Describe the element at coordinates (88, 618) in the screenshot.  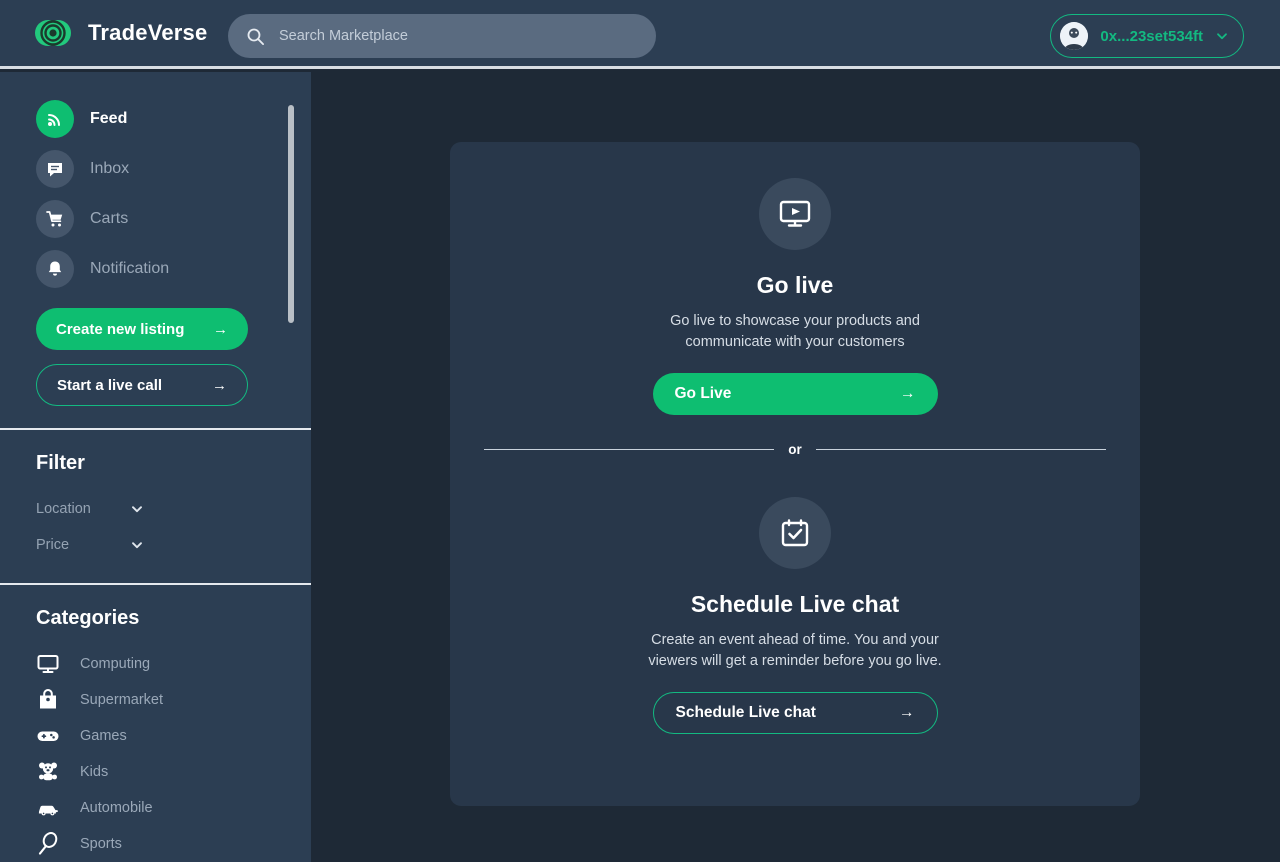
I see `categories-title: Categories` at that location.